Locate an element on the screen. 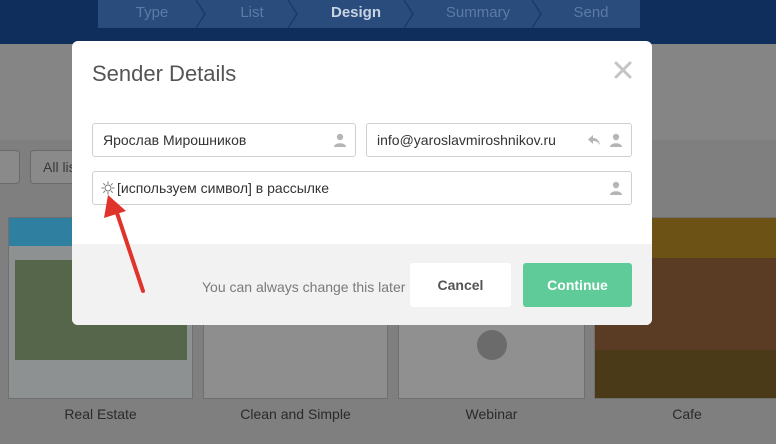  template-footer is located at coordinates (685, 374).